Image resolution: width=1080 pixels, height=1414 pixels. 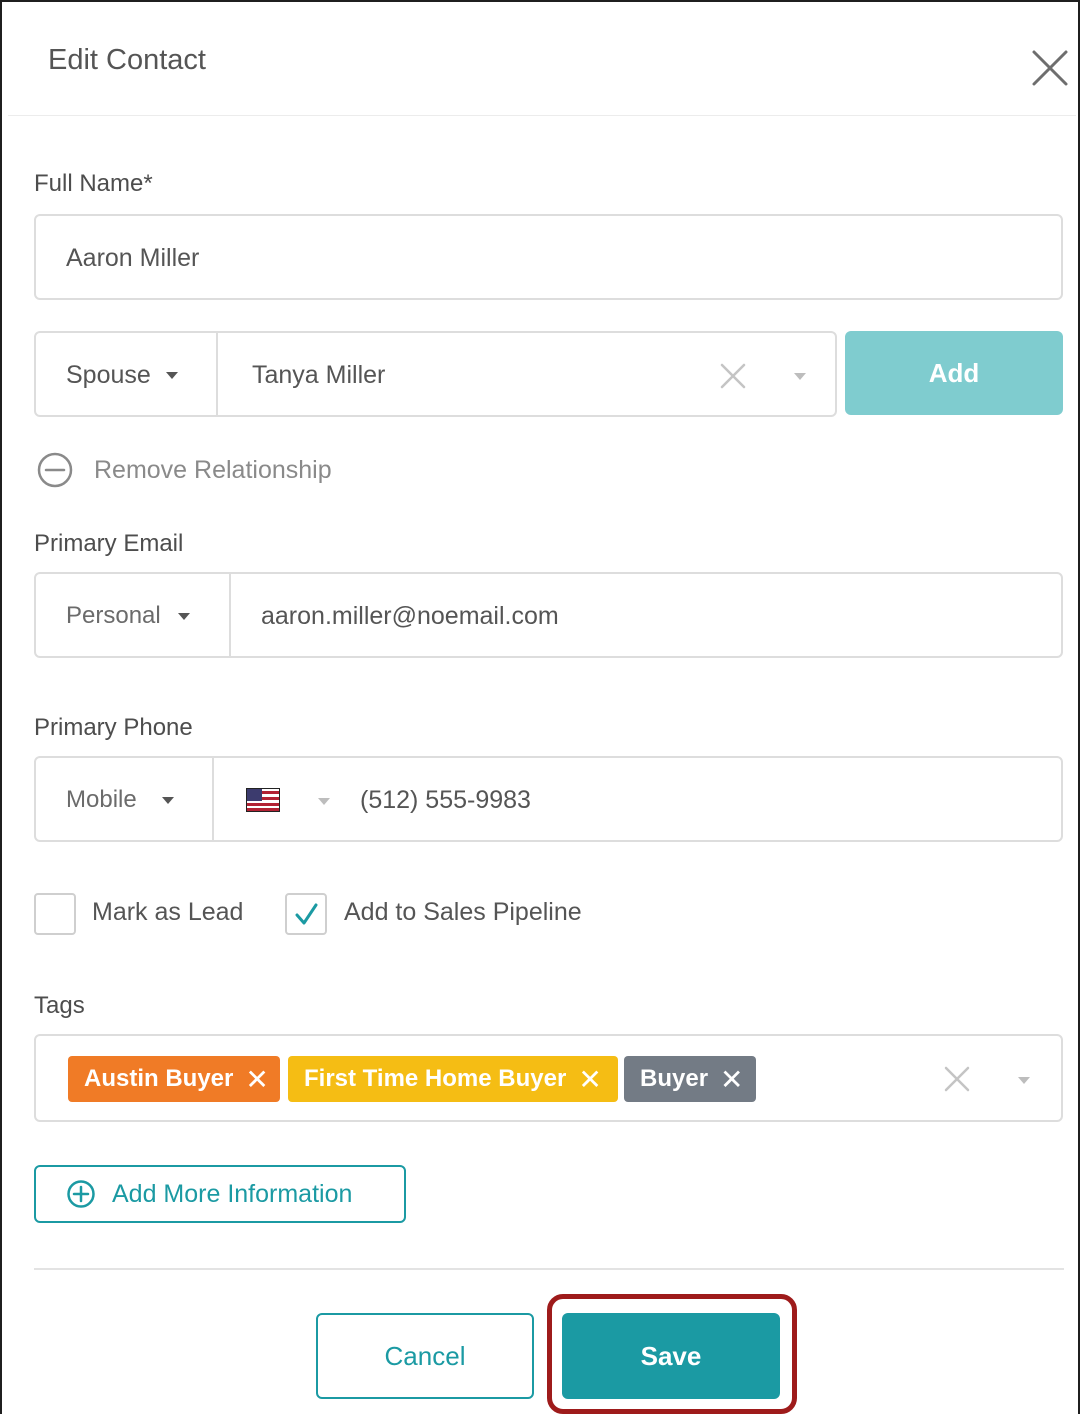 I want to click on relationship-contact-select: Tanya Miller, so click(x=526, y=374).